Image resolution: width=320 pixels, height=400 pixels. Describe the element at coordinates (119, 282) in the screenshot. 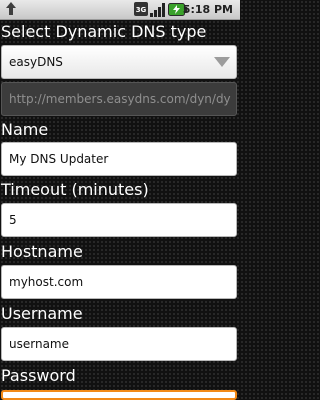

I see `hostname-input: myhost.com` at that location.